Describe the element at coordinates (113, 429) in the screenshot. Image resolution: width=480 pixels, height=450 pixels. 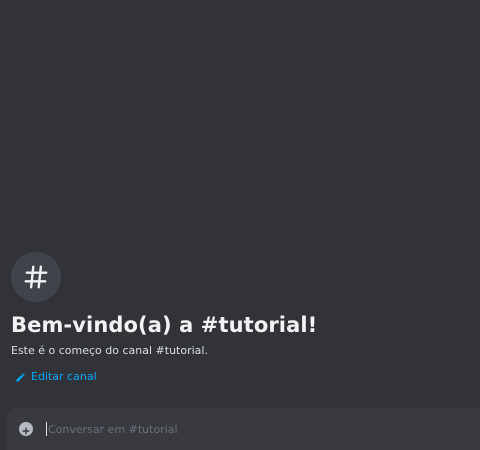
I see `message-placeholder: Conversar em #tutorial` at that location.